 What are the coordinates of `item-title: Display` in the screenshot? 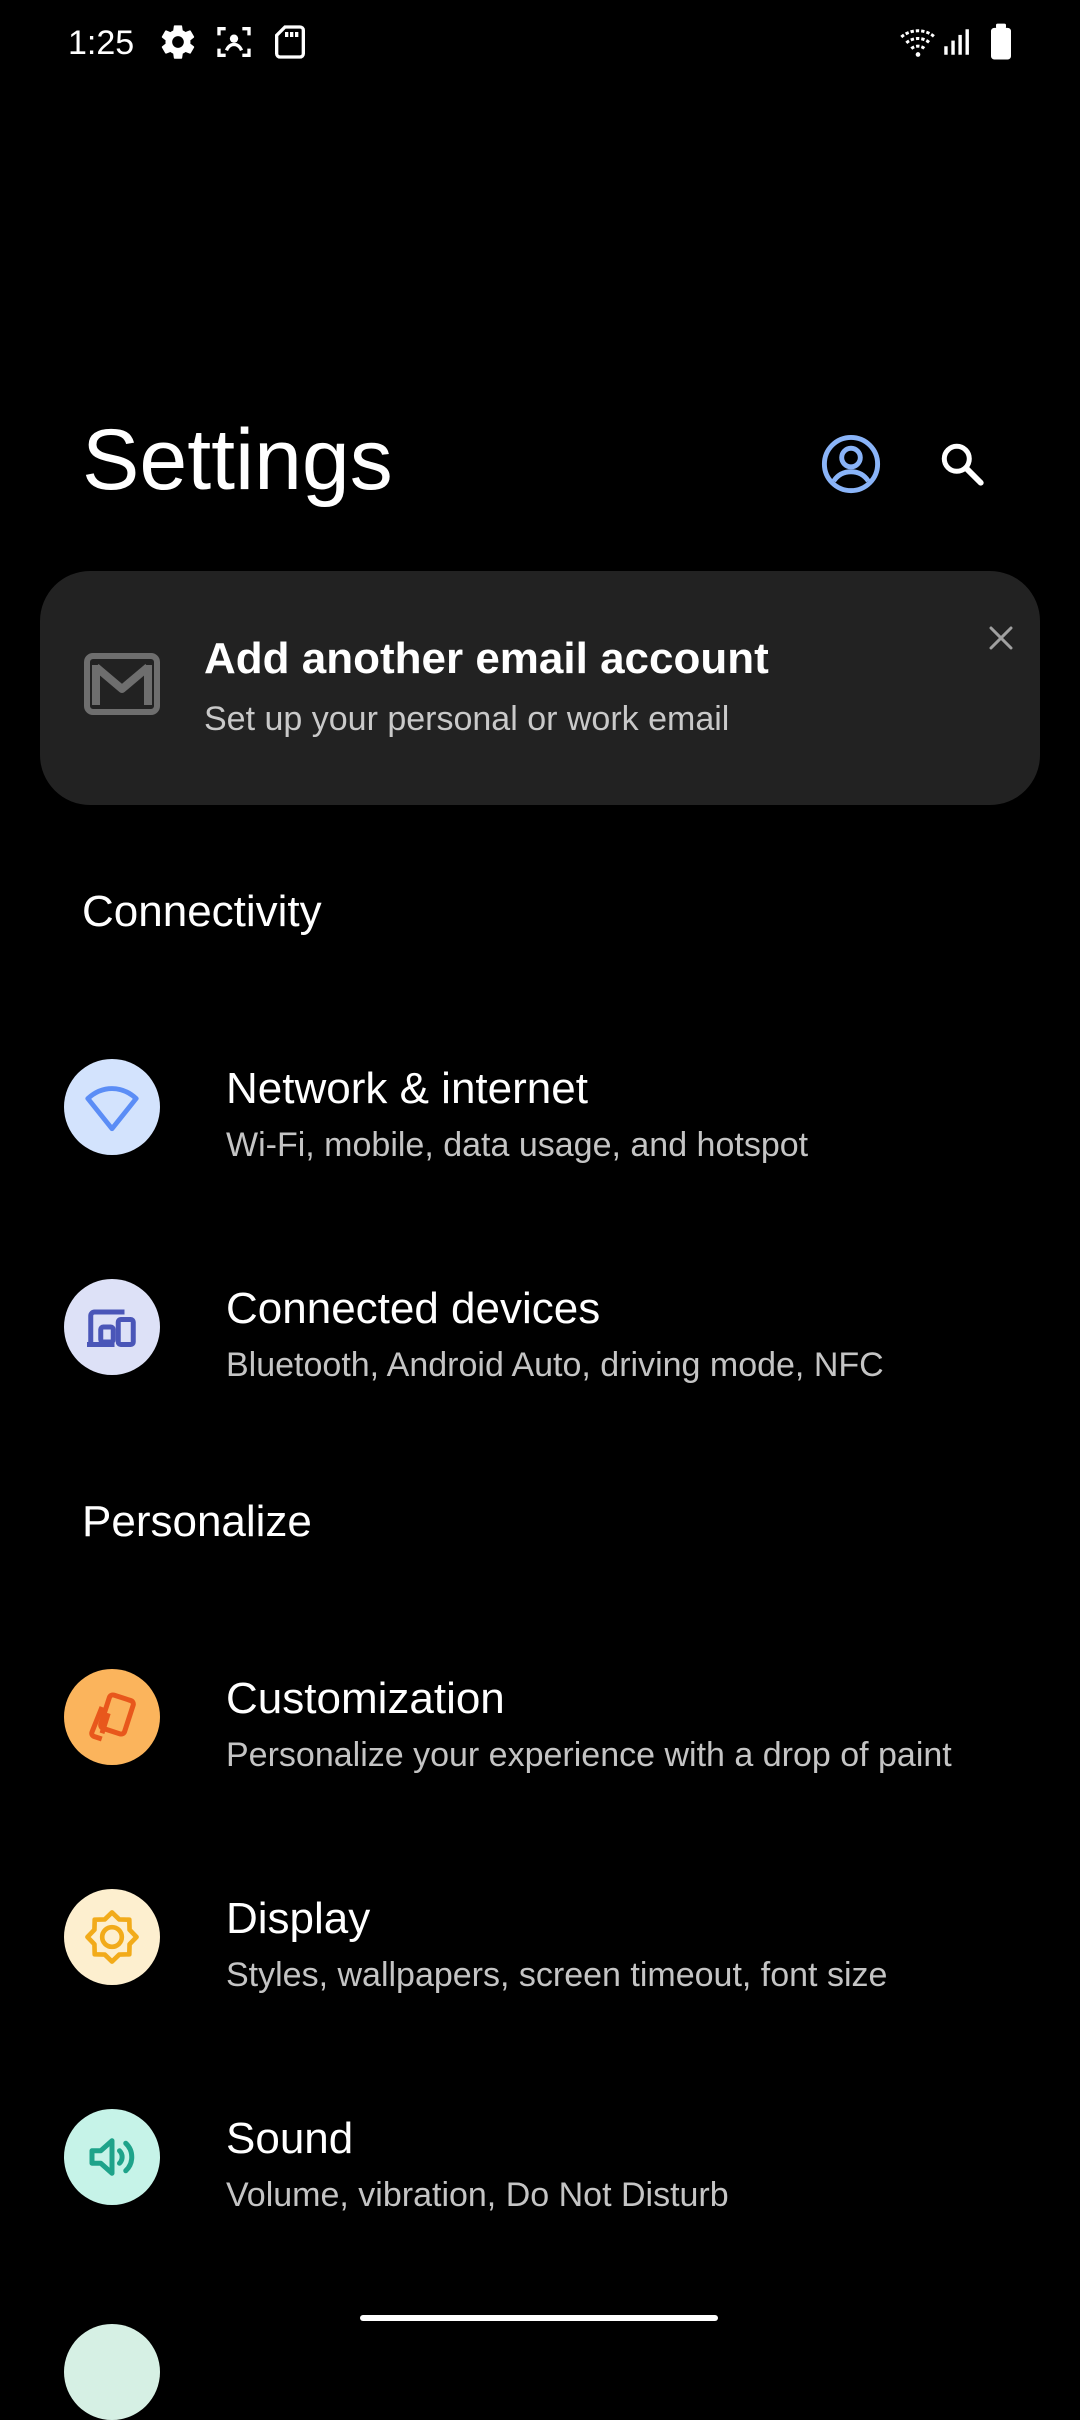 It's located at (298, 1918).